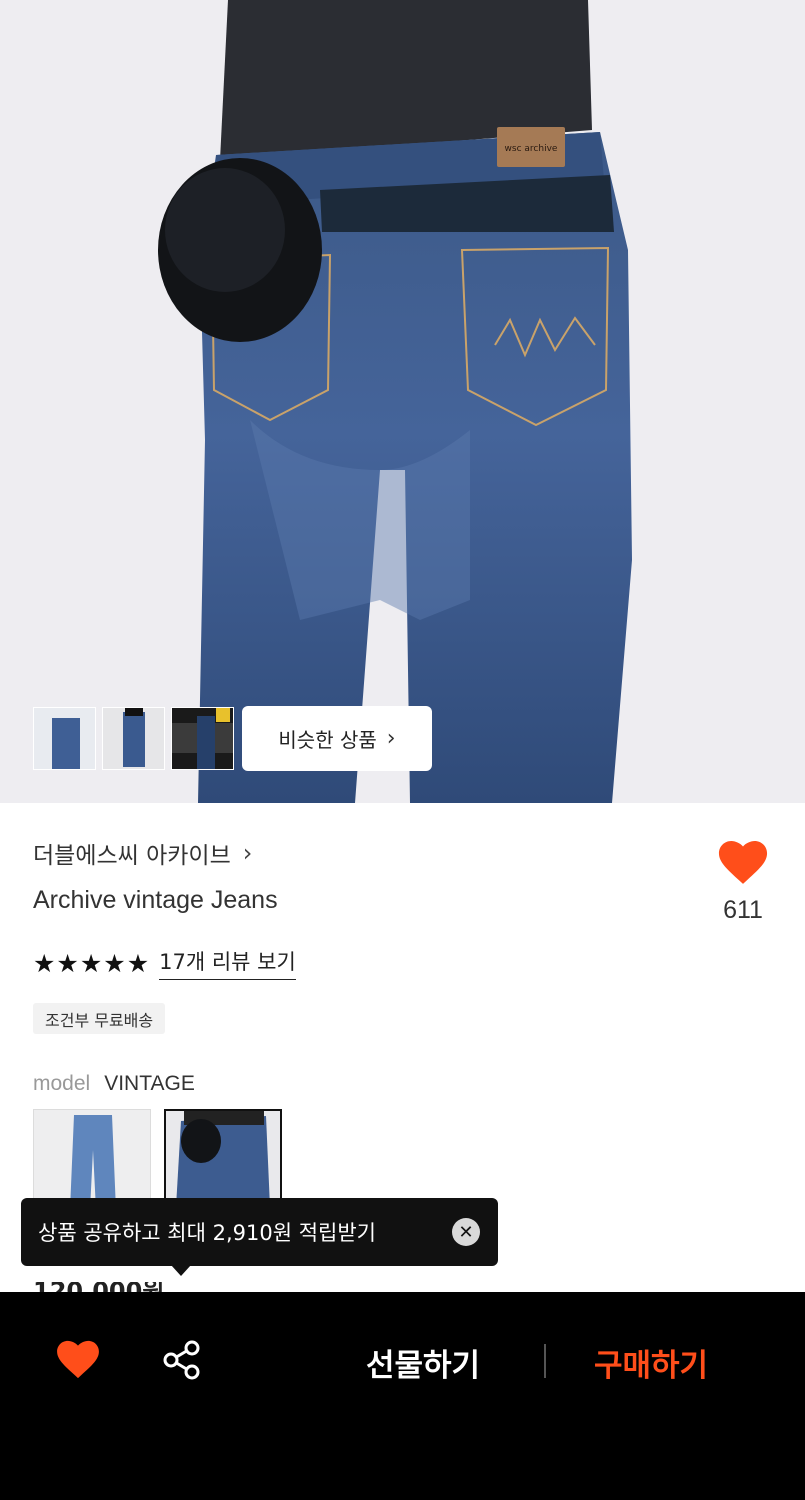  I want to click on share-icon, so click(181, 1360).